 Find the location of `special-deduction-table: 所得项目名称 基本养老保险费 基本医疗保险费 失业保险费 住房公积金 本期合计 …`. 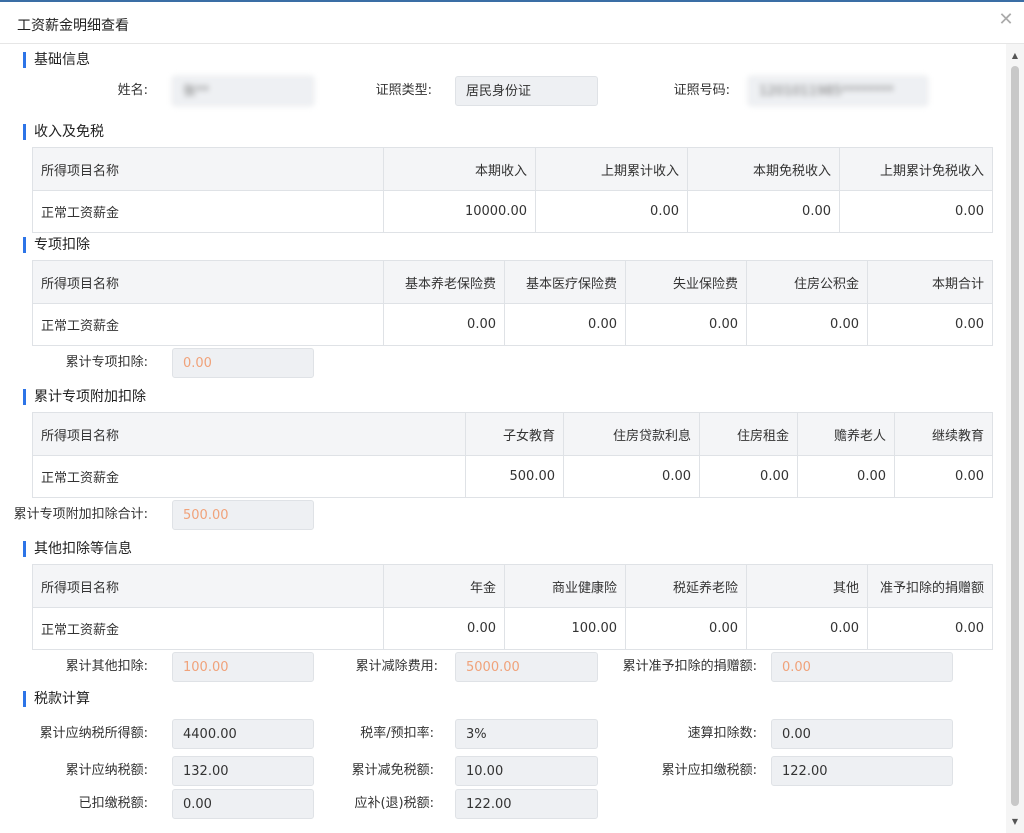

special-deduction-table: 所得项目名称 基本养老保险费 基本医疗保险费 失业保险费 住房公积金 本期合计 … is located at coordinates (512, 303).